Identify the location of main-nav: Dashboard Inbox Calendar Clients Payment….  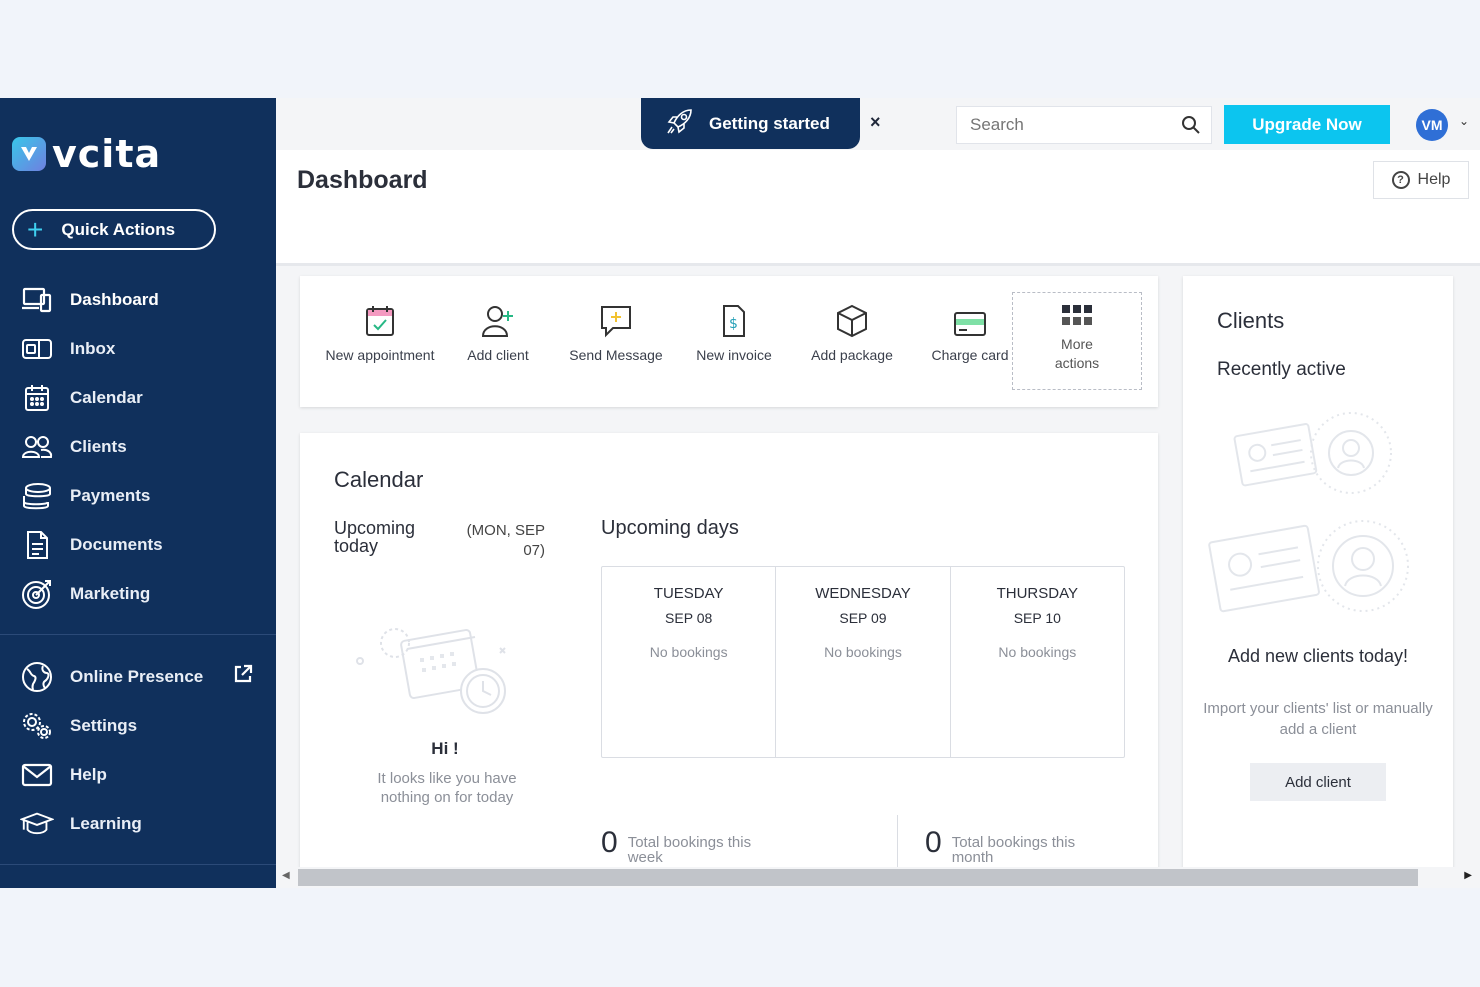
(138, 446).